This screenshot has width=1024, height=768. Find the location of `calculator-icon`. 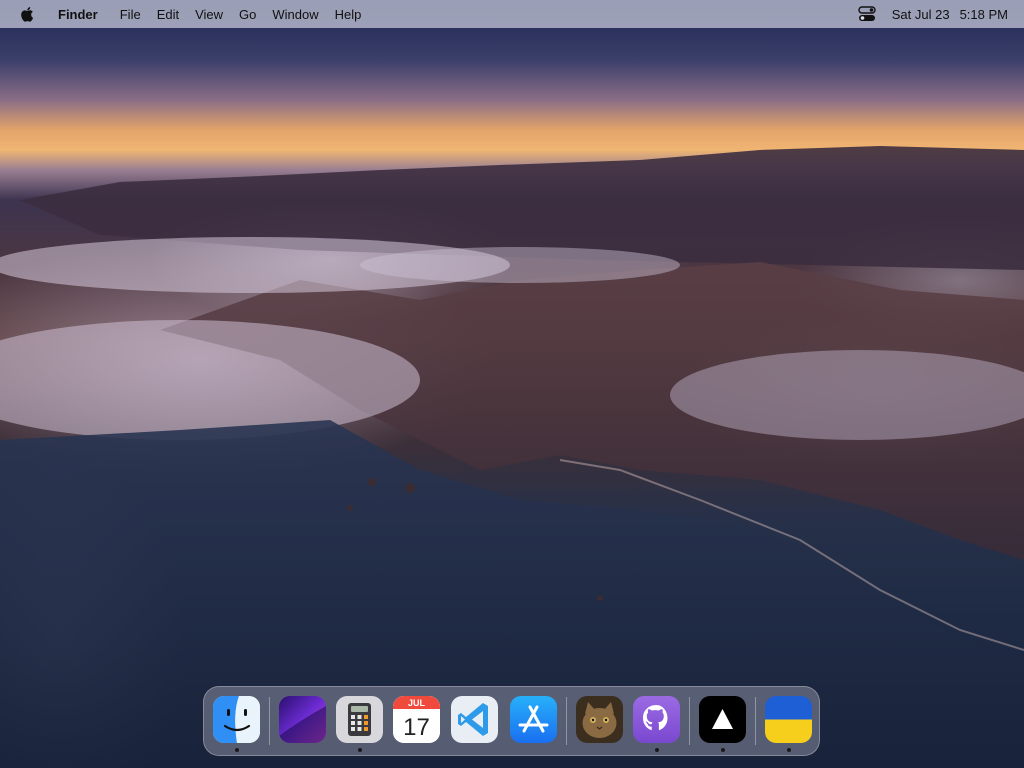

calculator-icon is located at coordinates (359, 719).